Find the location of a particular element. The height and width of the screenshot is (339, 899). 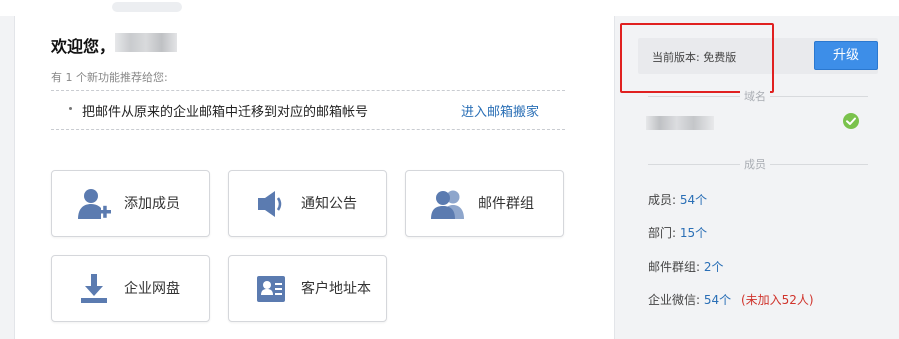

add-member-button: 添加成员 is located at coordinates (130, 203).